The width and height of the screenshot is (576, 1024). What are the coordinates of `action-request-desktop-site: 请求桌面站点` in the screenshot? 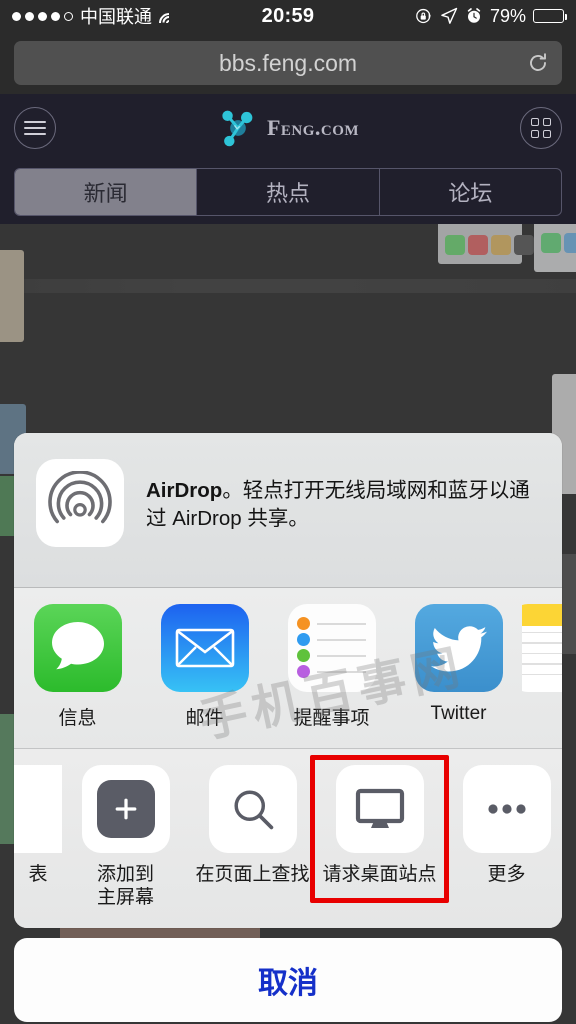 It's located at (379, 828).